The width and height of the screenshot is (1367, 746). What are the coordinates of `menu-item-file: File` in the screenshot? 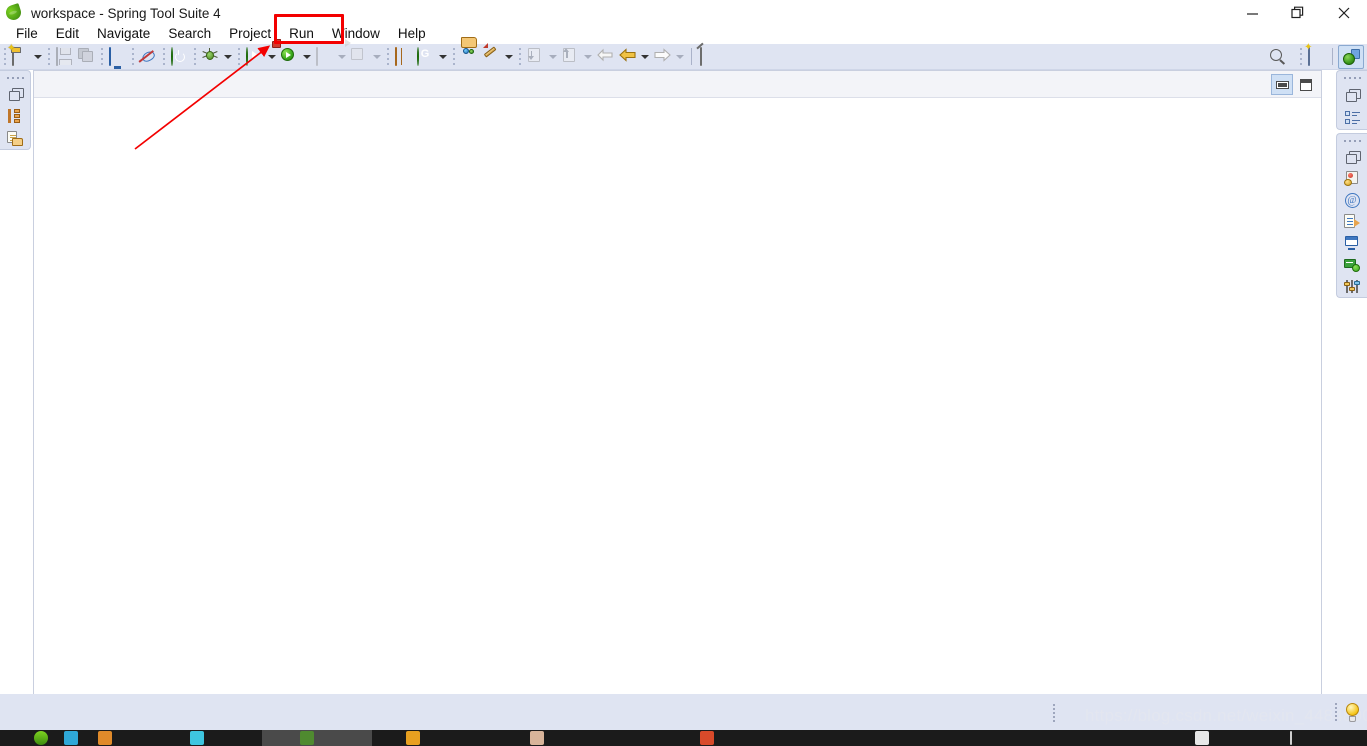 It's located at (27, 33).